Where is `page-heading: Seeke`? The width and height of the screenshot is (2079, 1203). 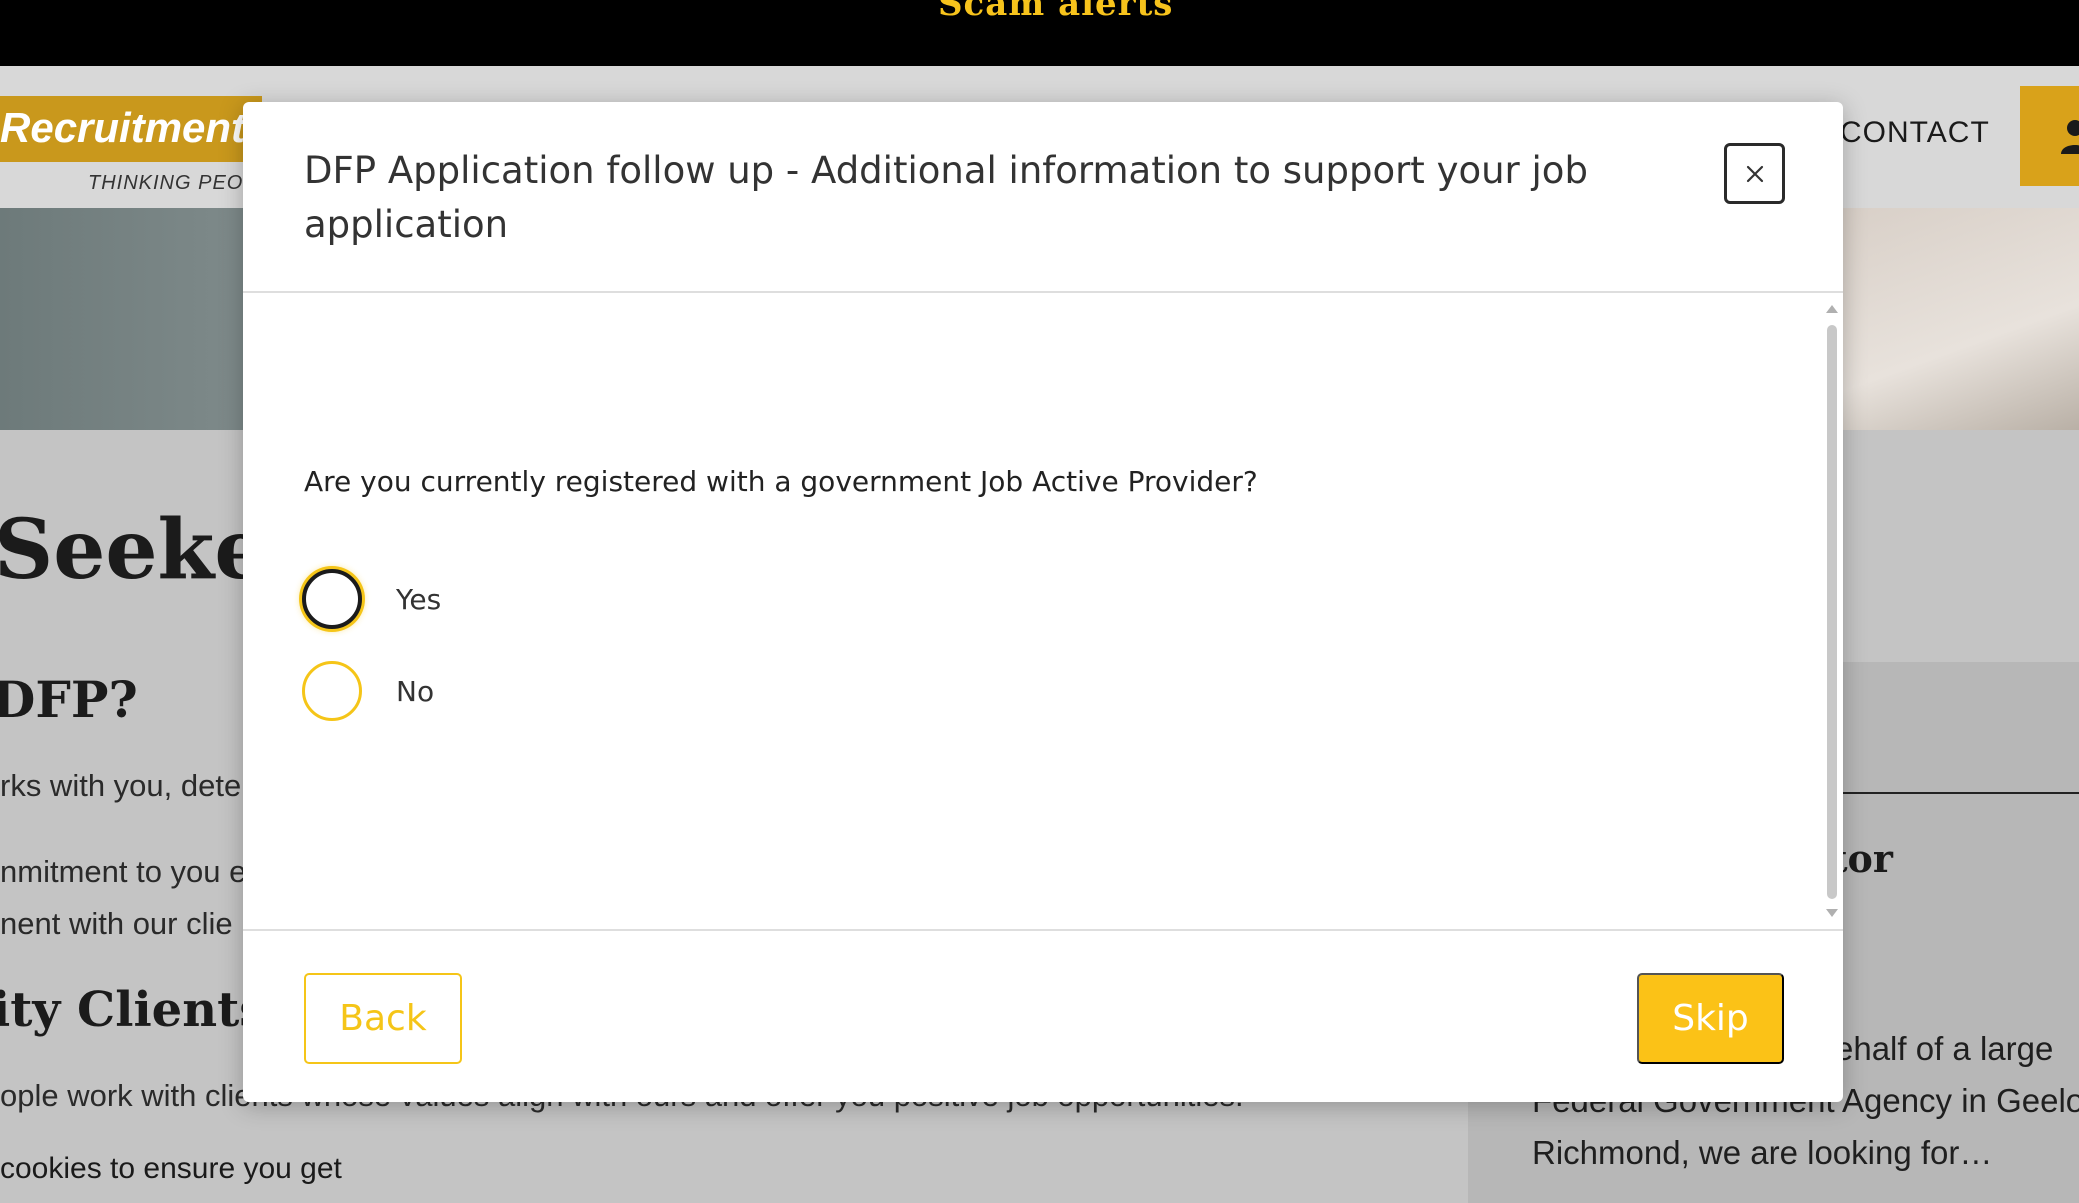
page-heading: Seeke is located at coordinates (133, 550).